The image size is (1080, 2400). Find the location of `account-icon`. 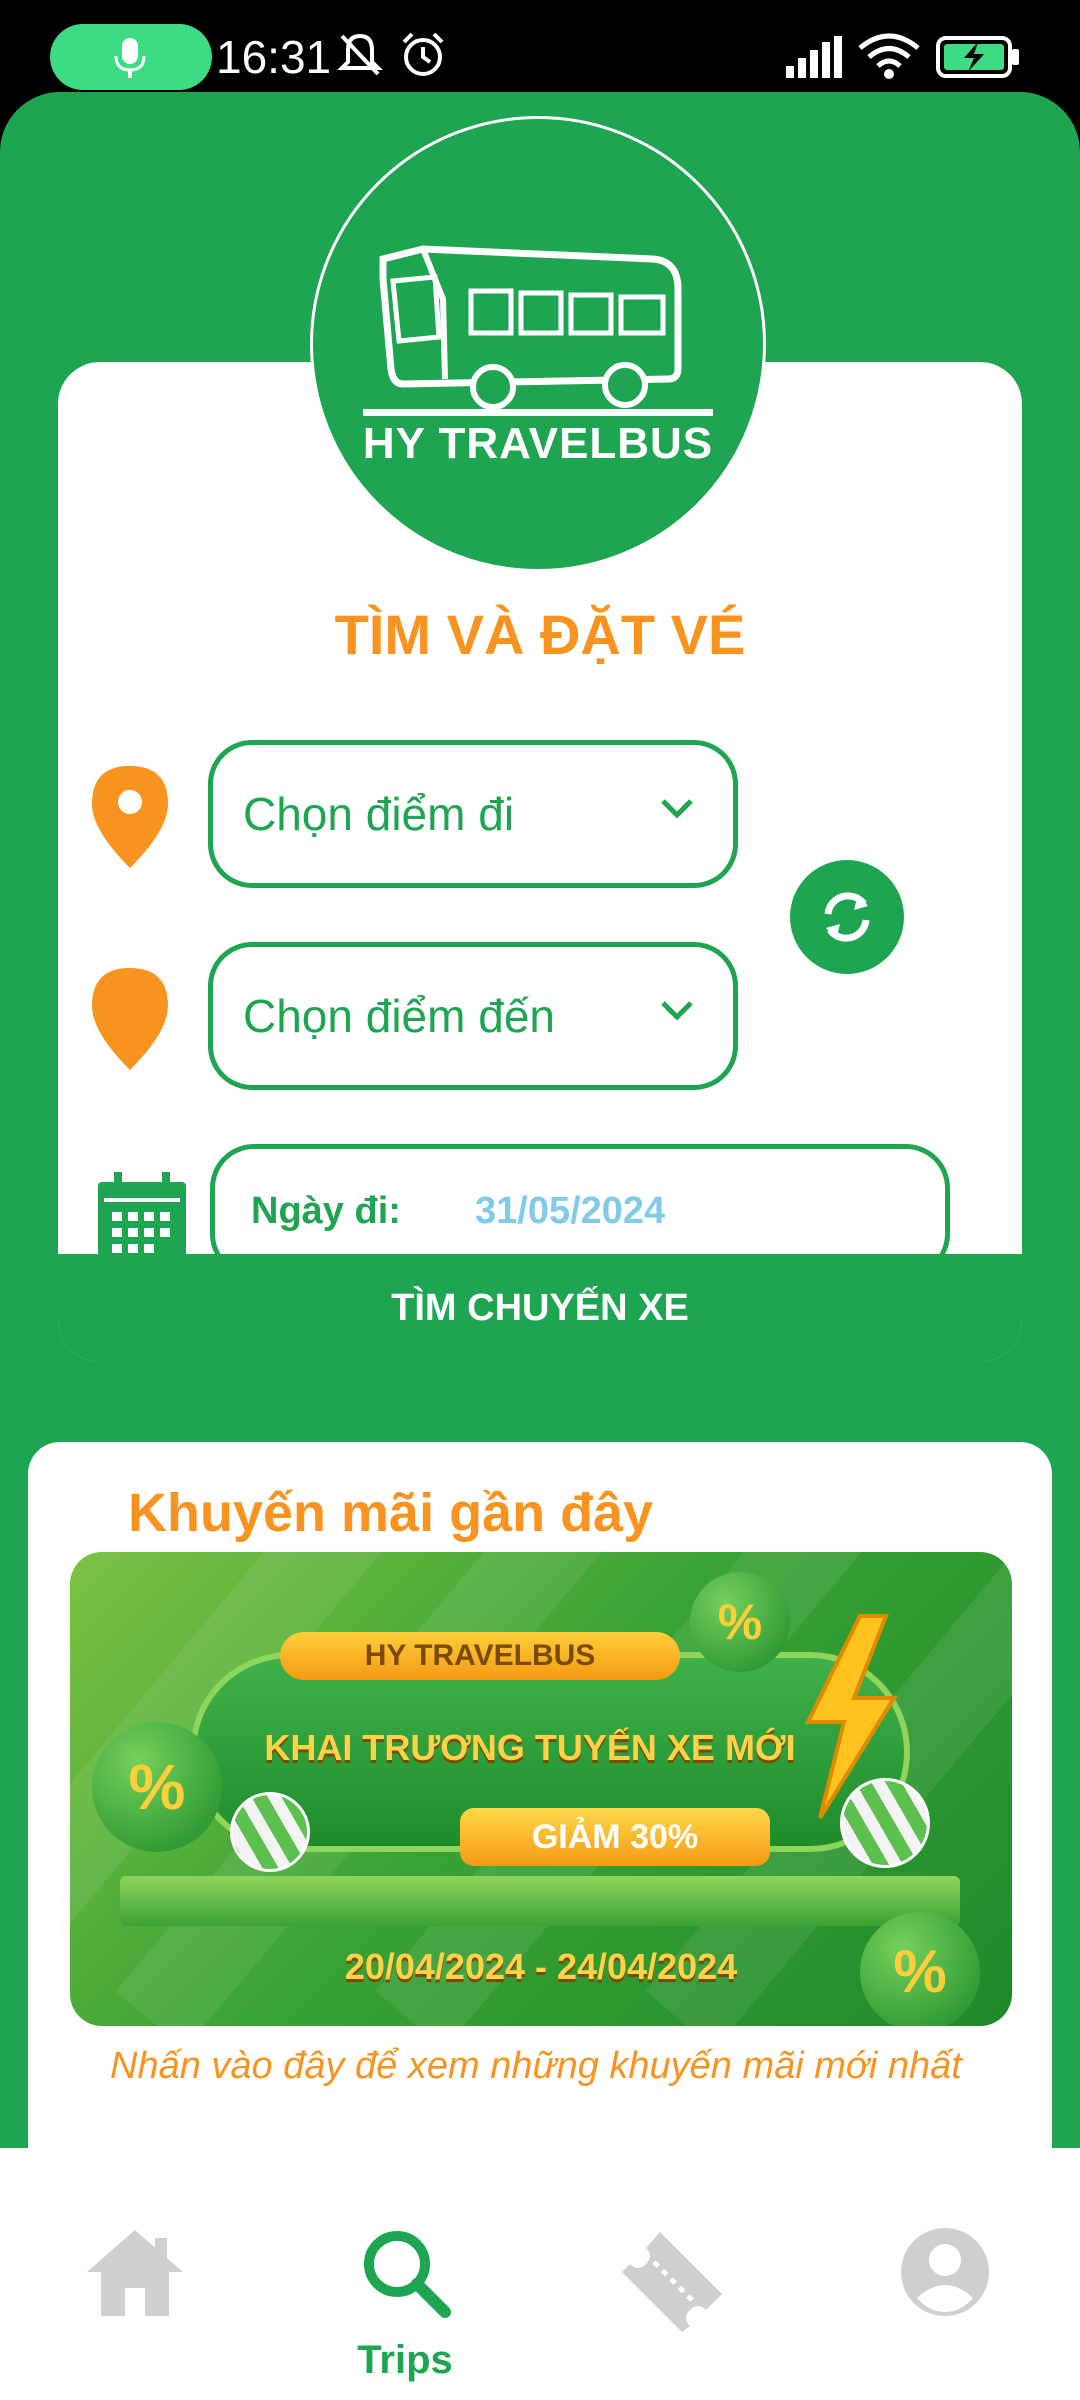

account-icon is located at coordinates (945, 2272).